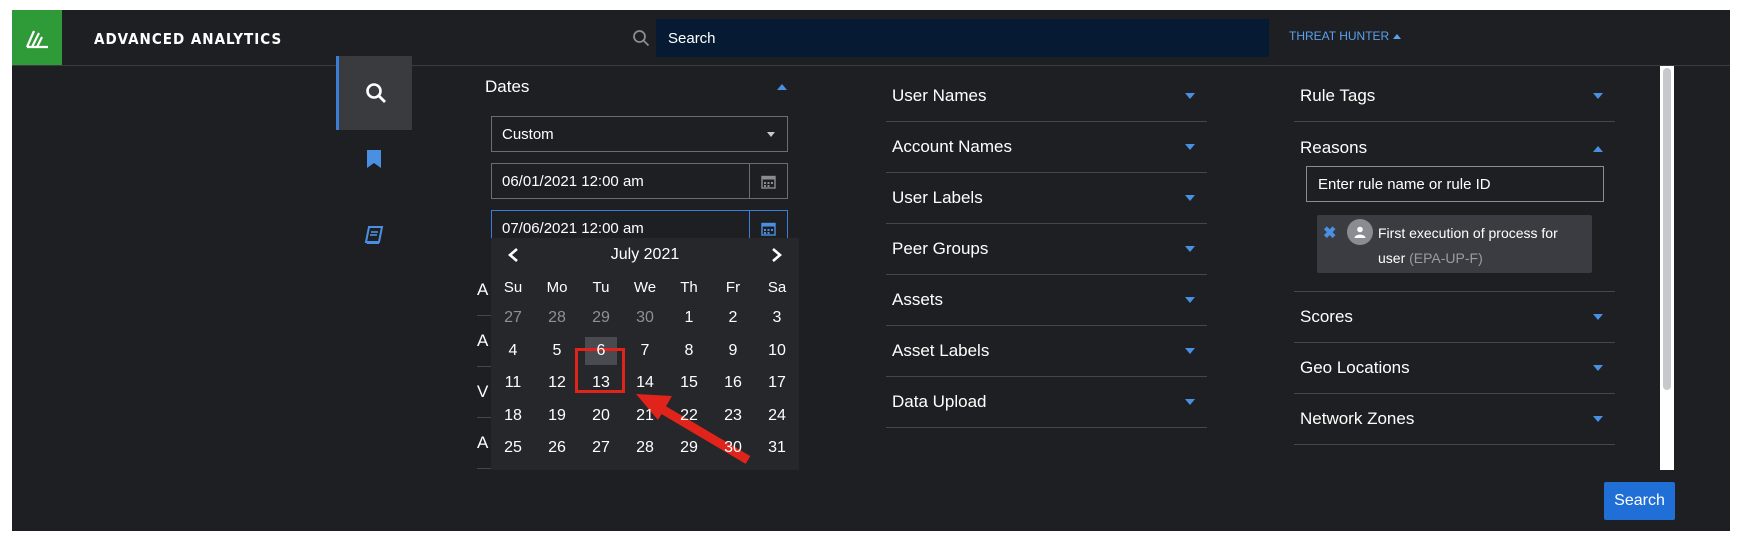 Image resolution: width=1742 pixels, height=546 pixels. Describe the element at coordinates (639, 134) in the screenshot. I see `date-range-select: Custom` at that location.